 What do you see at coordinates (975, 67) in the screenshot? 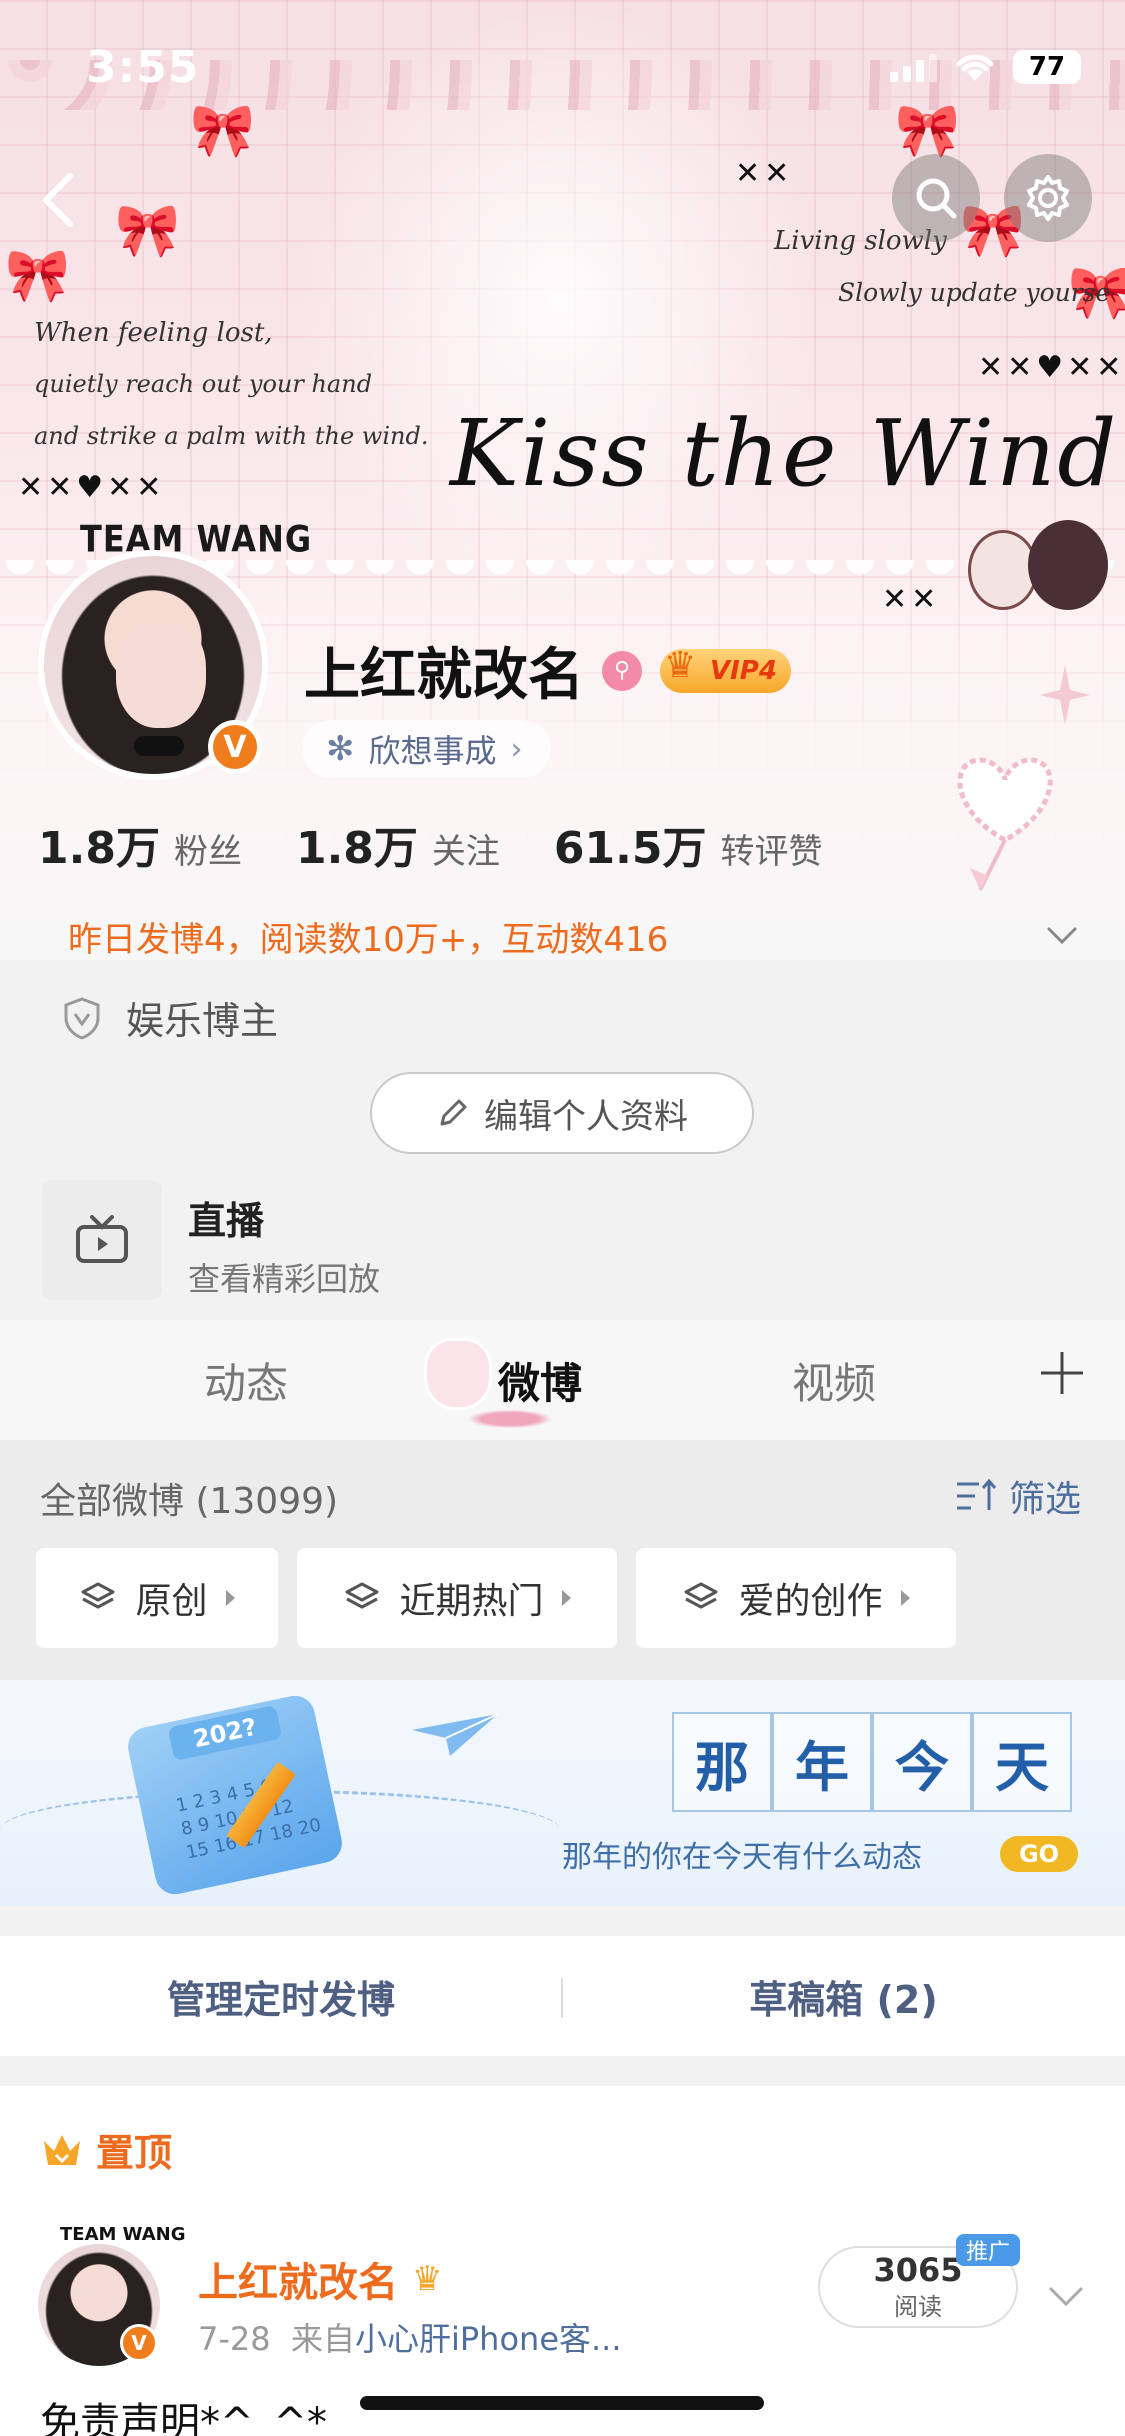
I see `wifi-icon` at bounding box center [975, 67].